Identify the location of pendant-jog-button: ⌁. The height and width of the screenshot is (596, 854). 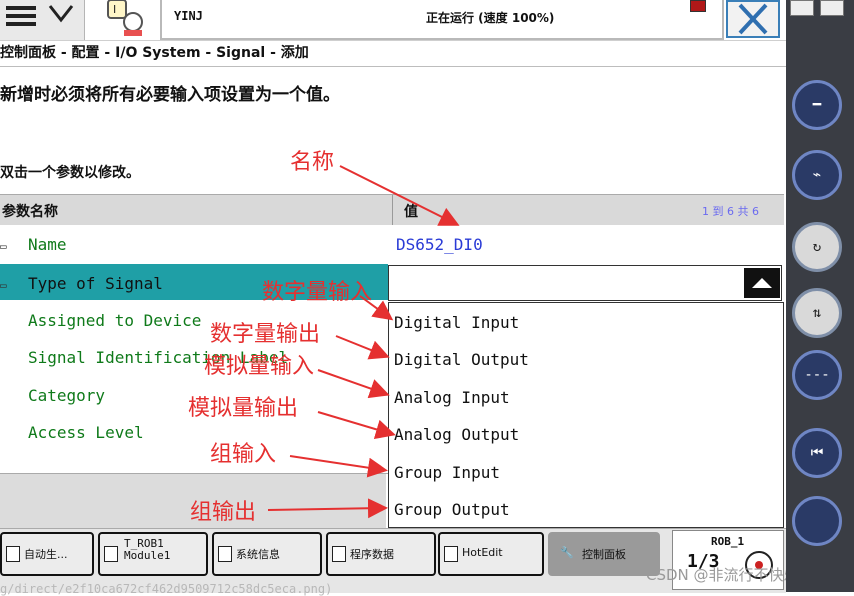
(817, 175).